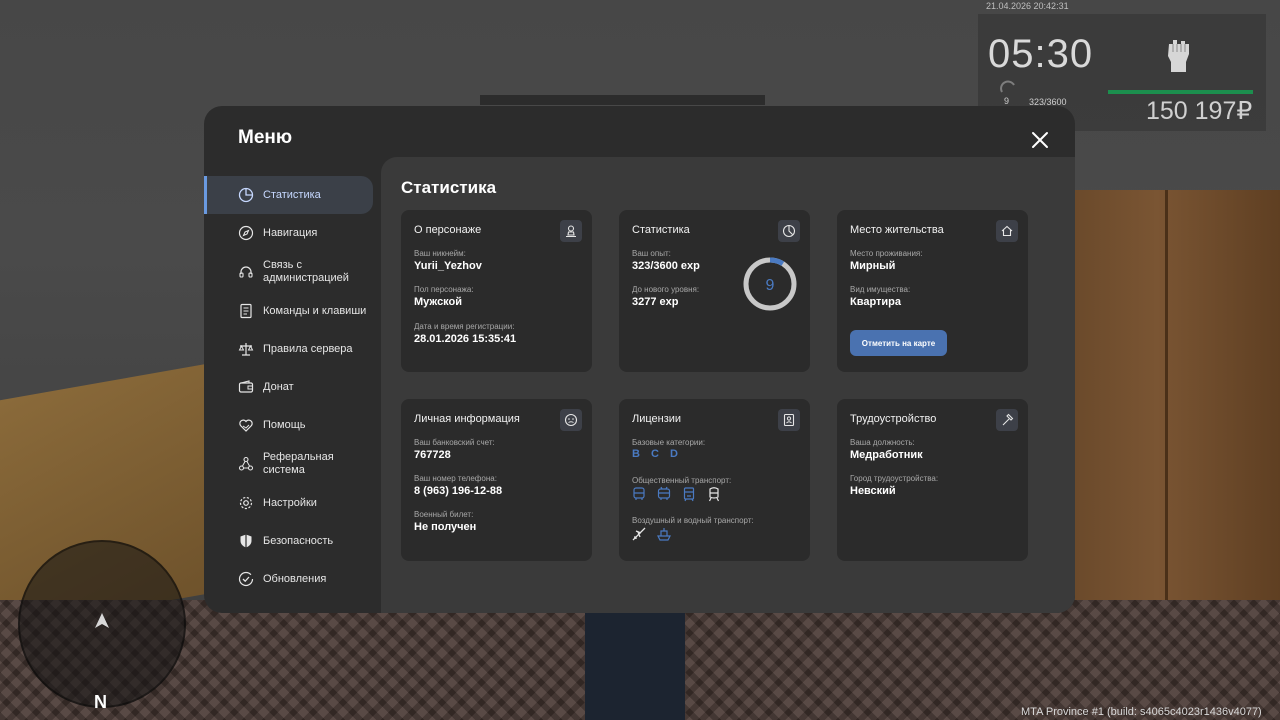 This screenshot has height=720, width=1280. Describe the element at coordinates (102, 620) in the screenshot. I see `player-arrow-icon` at that location.